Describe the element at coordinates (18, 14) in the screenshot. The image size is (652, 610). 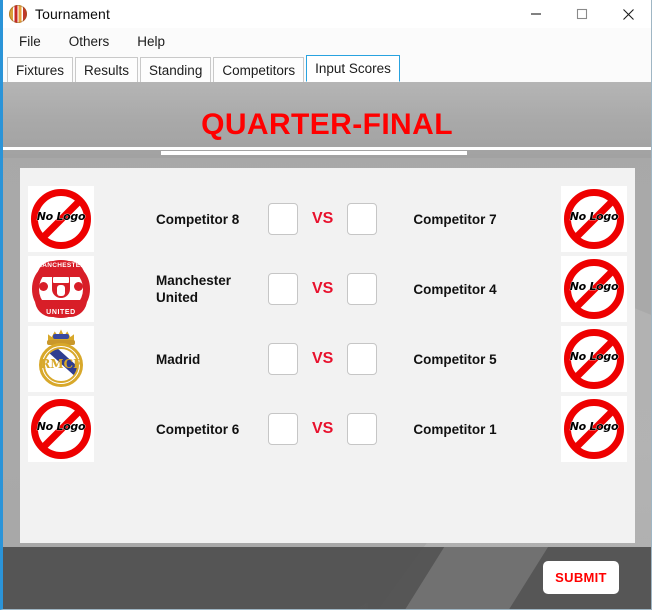
I see `tournament-ball-icon` at that location.